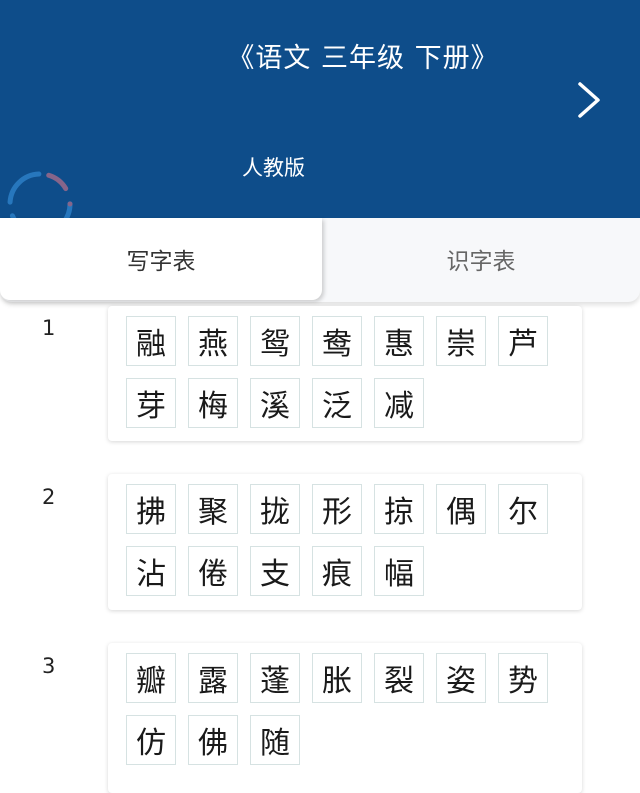 The width and height of the screenshot is (640, 793). Describe the element at coordinates (151, 512) in the screenshot. I see `char-glyph: 拂` at that location.